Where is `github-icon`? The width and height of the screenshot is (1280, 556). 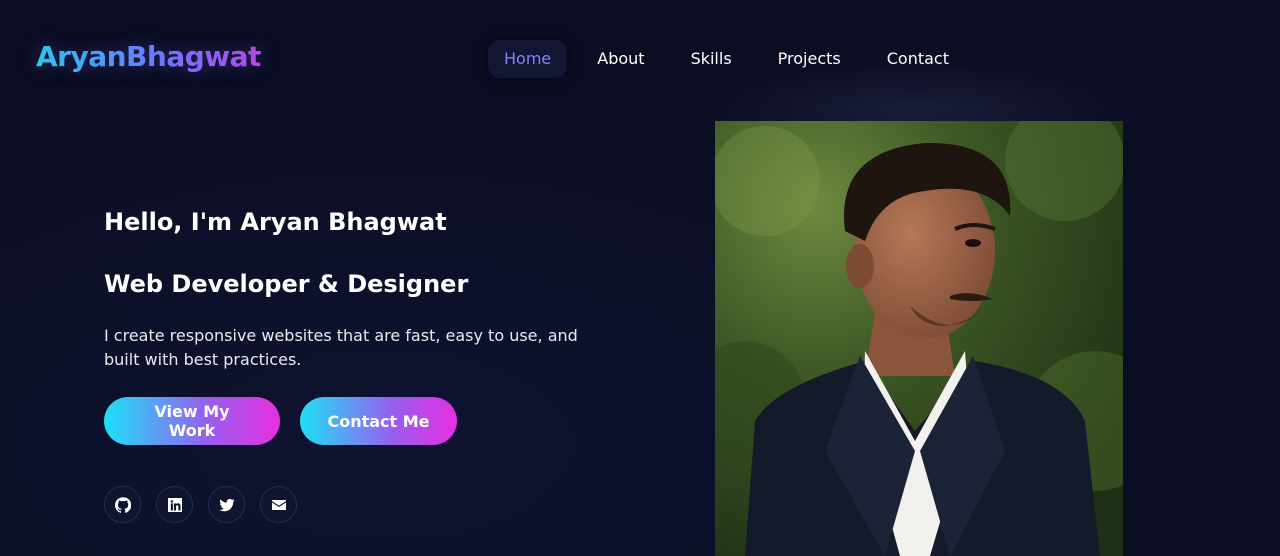 github-icon is located at coordinates (122, 504).